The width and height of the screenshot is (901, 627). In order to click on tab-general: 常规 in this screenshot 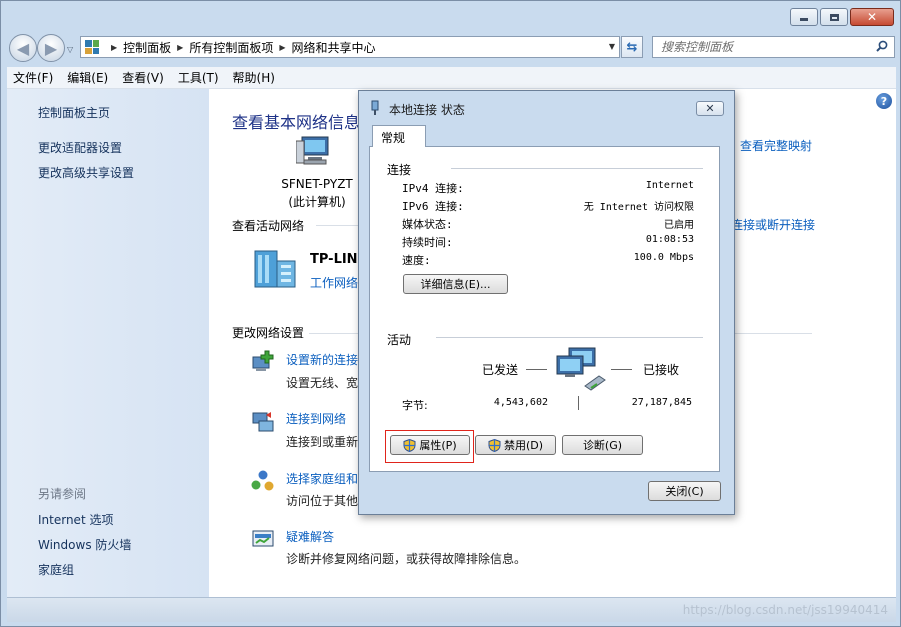, I will do `click(399, 136)`.